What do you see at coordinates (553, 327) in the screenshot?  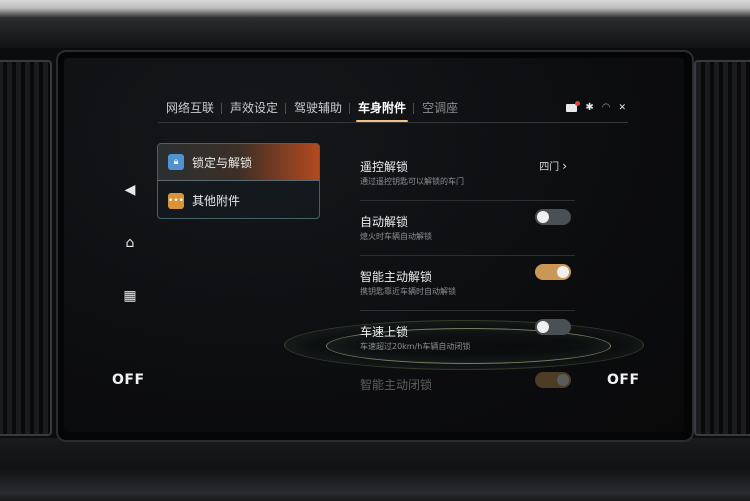 I see `speed-lock-toggle` at bounding box center [553, 327].